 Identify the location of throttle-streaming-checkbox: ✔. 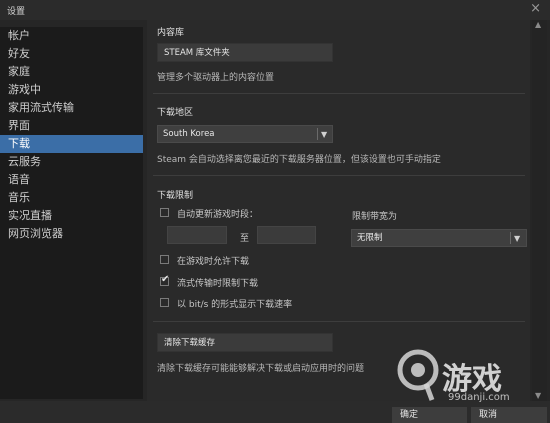
(165, 280).